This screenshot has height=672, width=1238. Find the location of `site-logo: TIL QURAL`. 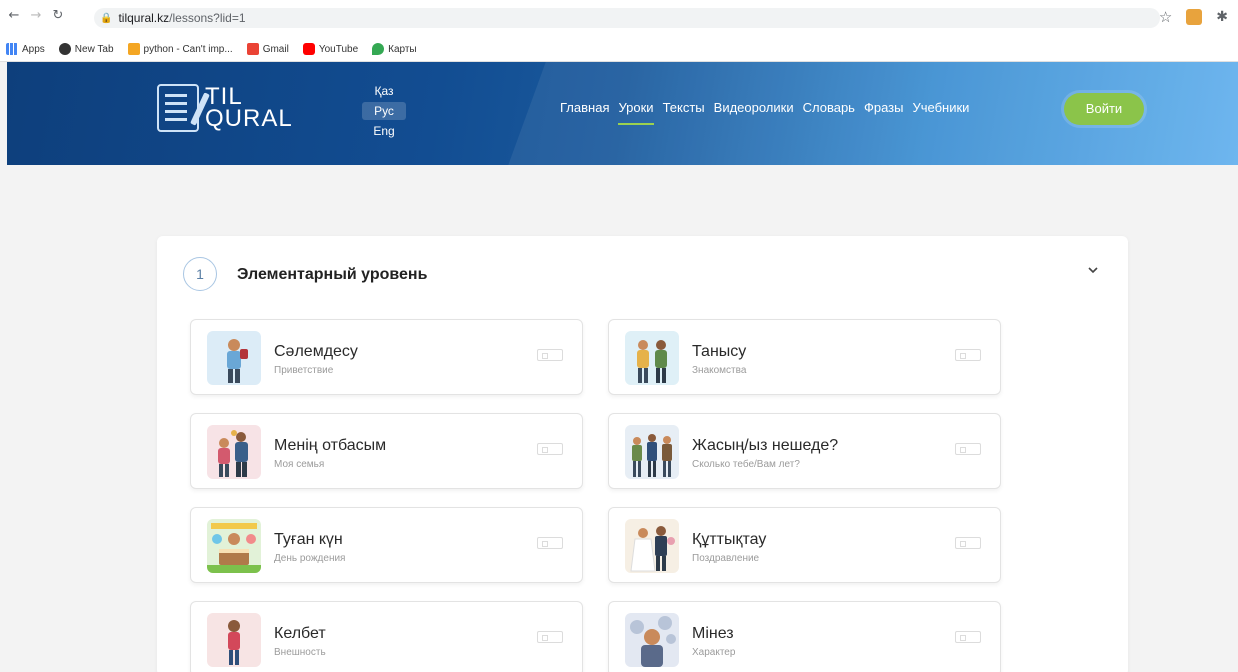

site-logo: TIL QURAL is located at coordinates (225, 108).